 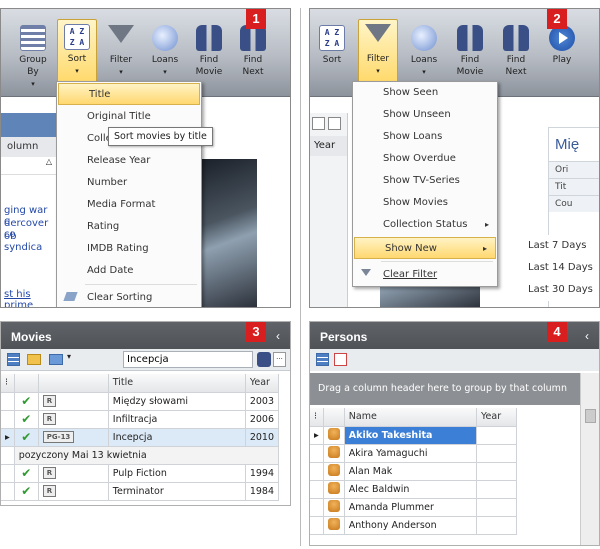 I want to click on table-row: ✔ R Terminator 1984, so click(x=140, y=491).